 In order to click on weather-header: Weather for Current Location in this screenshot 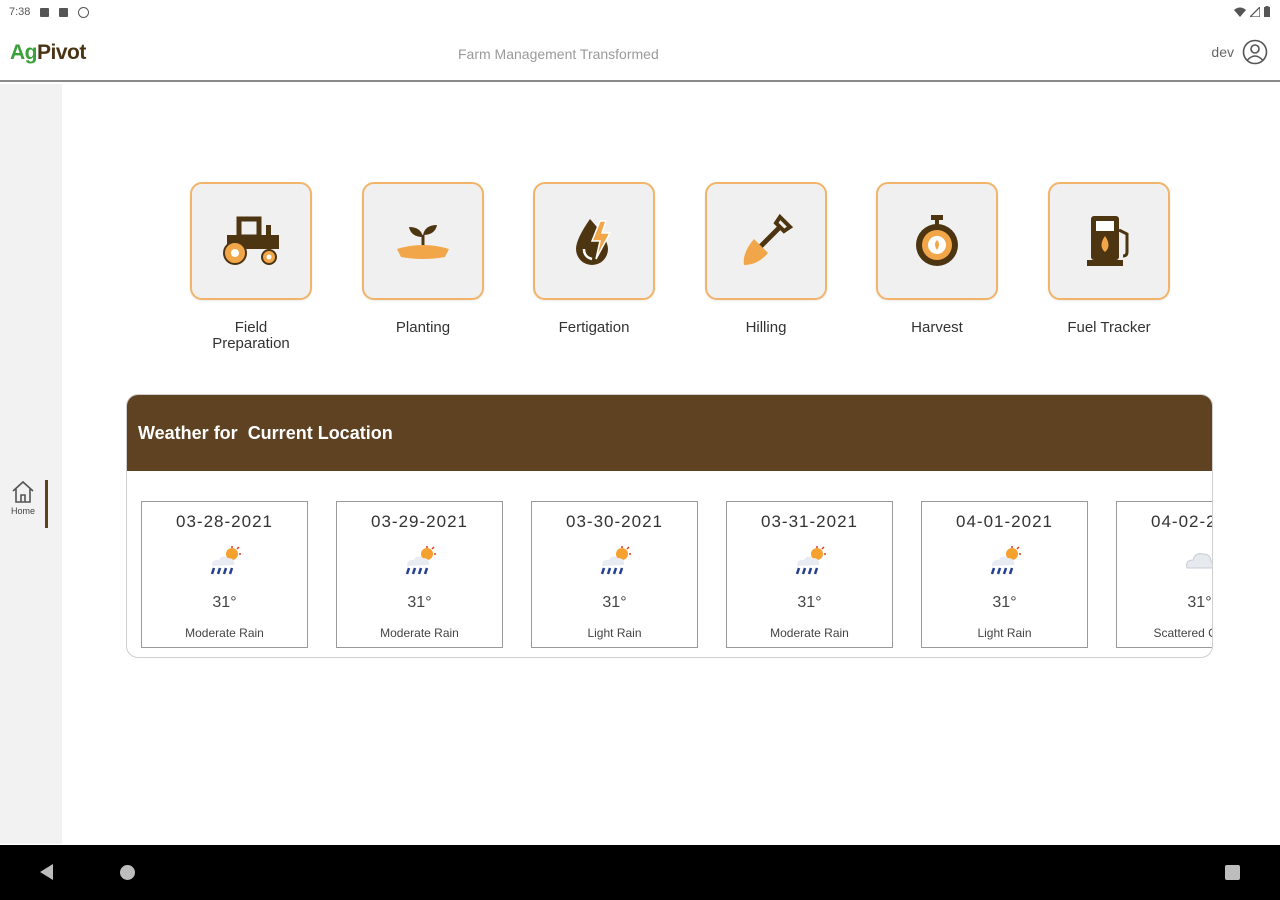, I will do `click(669, 433)`.